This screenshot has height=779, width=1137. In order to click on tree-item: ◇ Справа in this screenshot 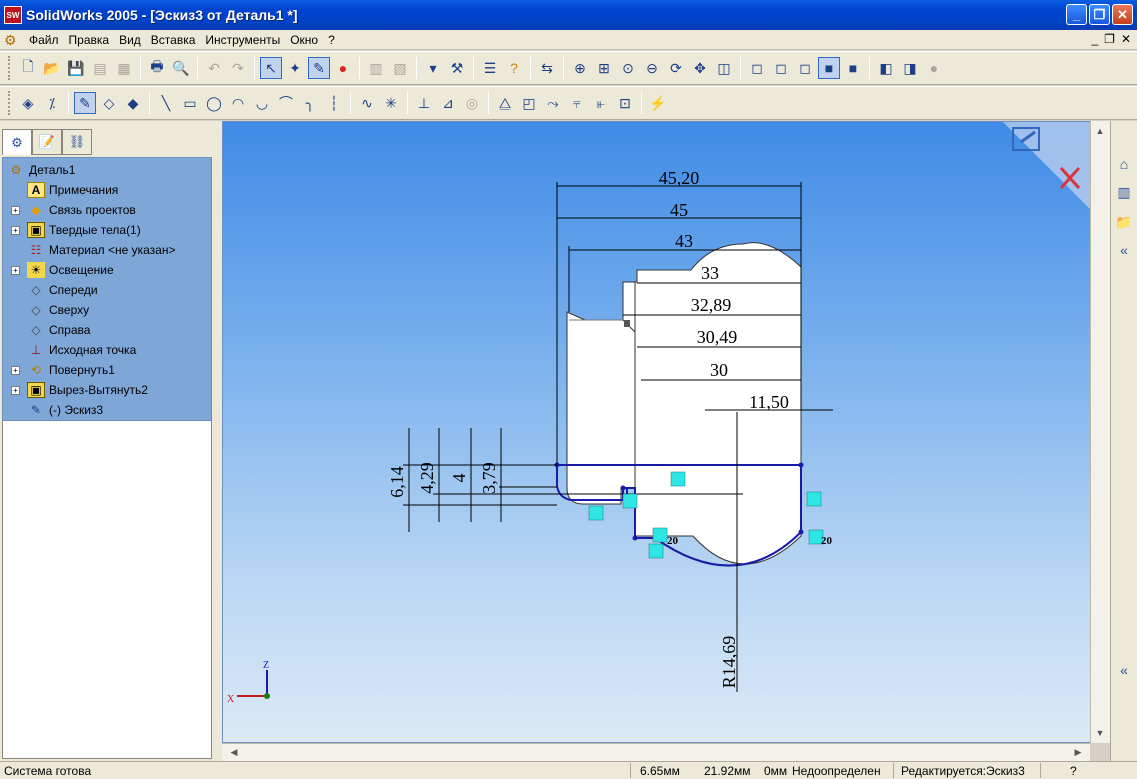, I will do `click(107, 330)`.